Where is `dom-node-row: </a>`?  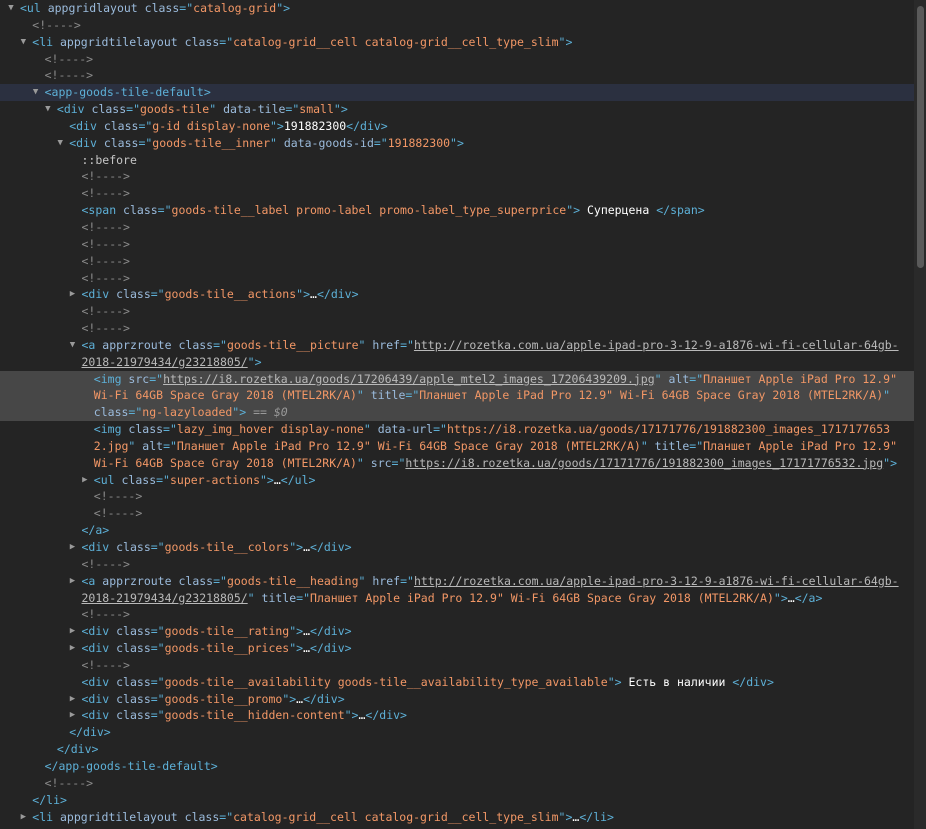 dom-node-row: </a> is located at coordinates (457, 530).